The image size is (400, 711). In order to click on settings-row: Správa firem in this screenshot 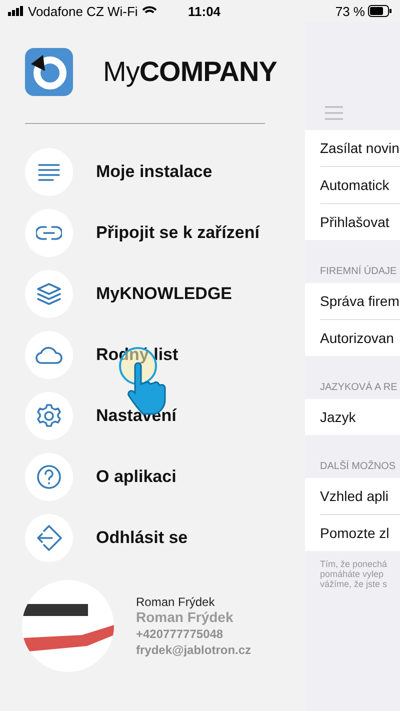, I will do `click(360, 301)`.